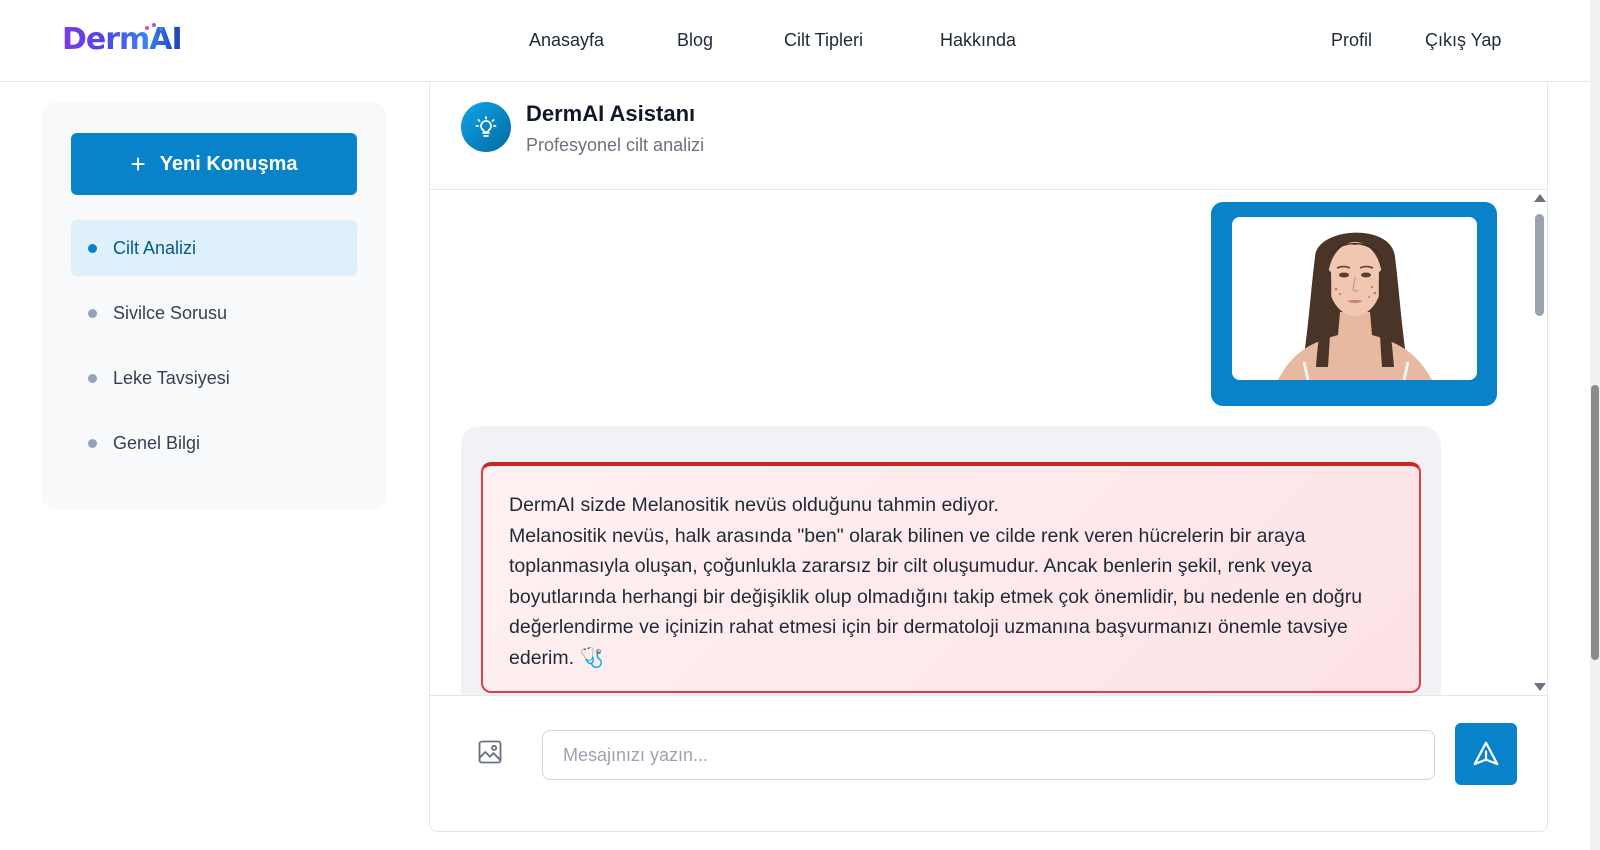  I want to click on send-icon, so click(1486, 753).